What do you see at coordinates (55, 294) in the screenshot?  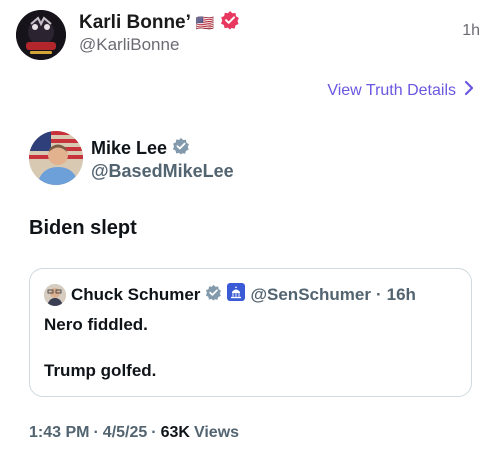 I see `quoted-author-avatar` at bounding box center [55, 294].